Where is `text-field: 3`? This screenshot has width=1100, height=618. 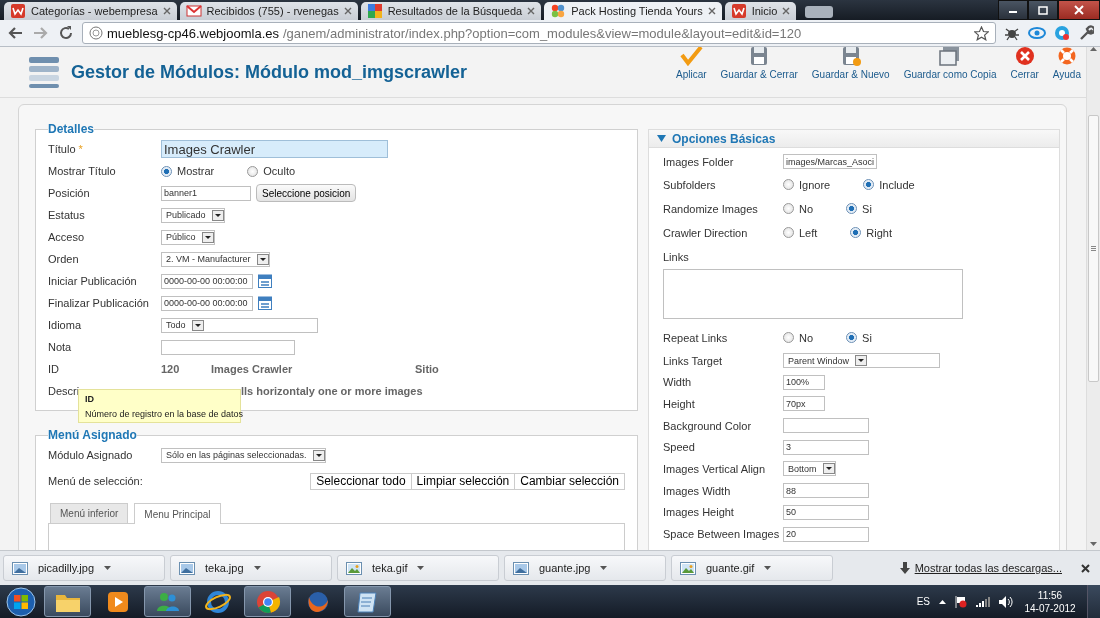 text-field: 3 is located at coordinates (826, 447).